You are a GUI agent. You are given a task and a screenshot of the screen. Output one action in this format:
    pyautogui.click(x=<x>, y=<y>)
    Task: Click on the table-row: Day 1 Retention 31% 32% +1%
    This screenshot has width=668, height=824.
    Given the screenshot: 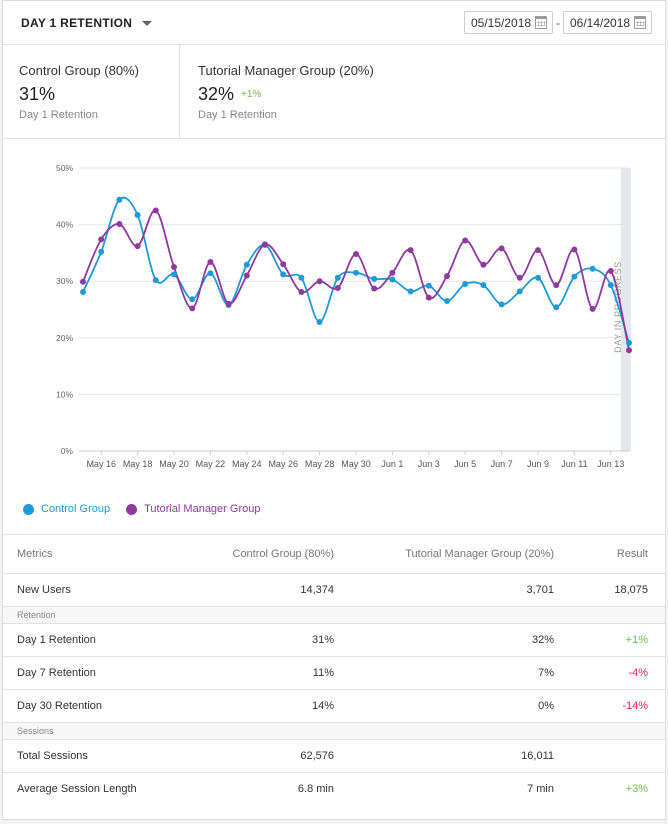 What is the action you would take?
    pyautogui.click(x=334, y=639)
    